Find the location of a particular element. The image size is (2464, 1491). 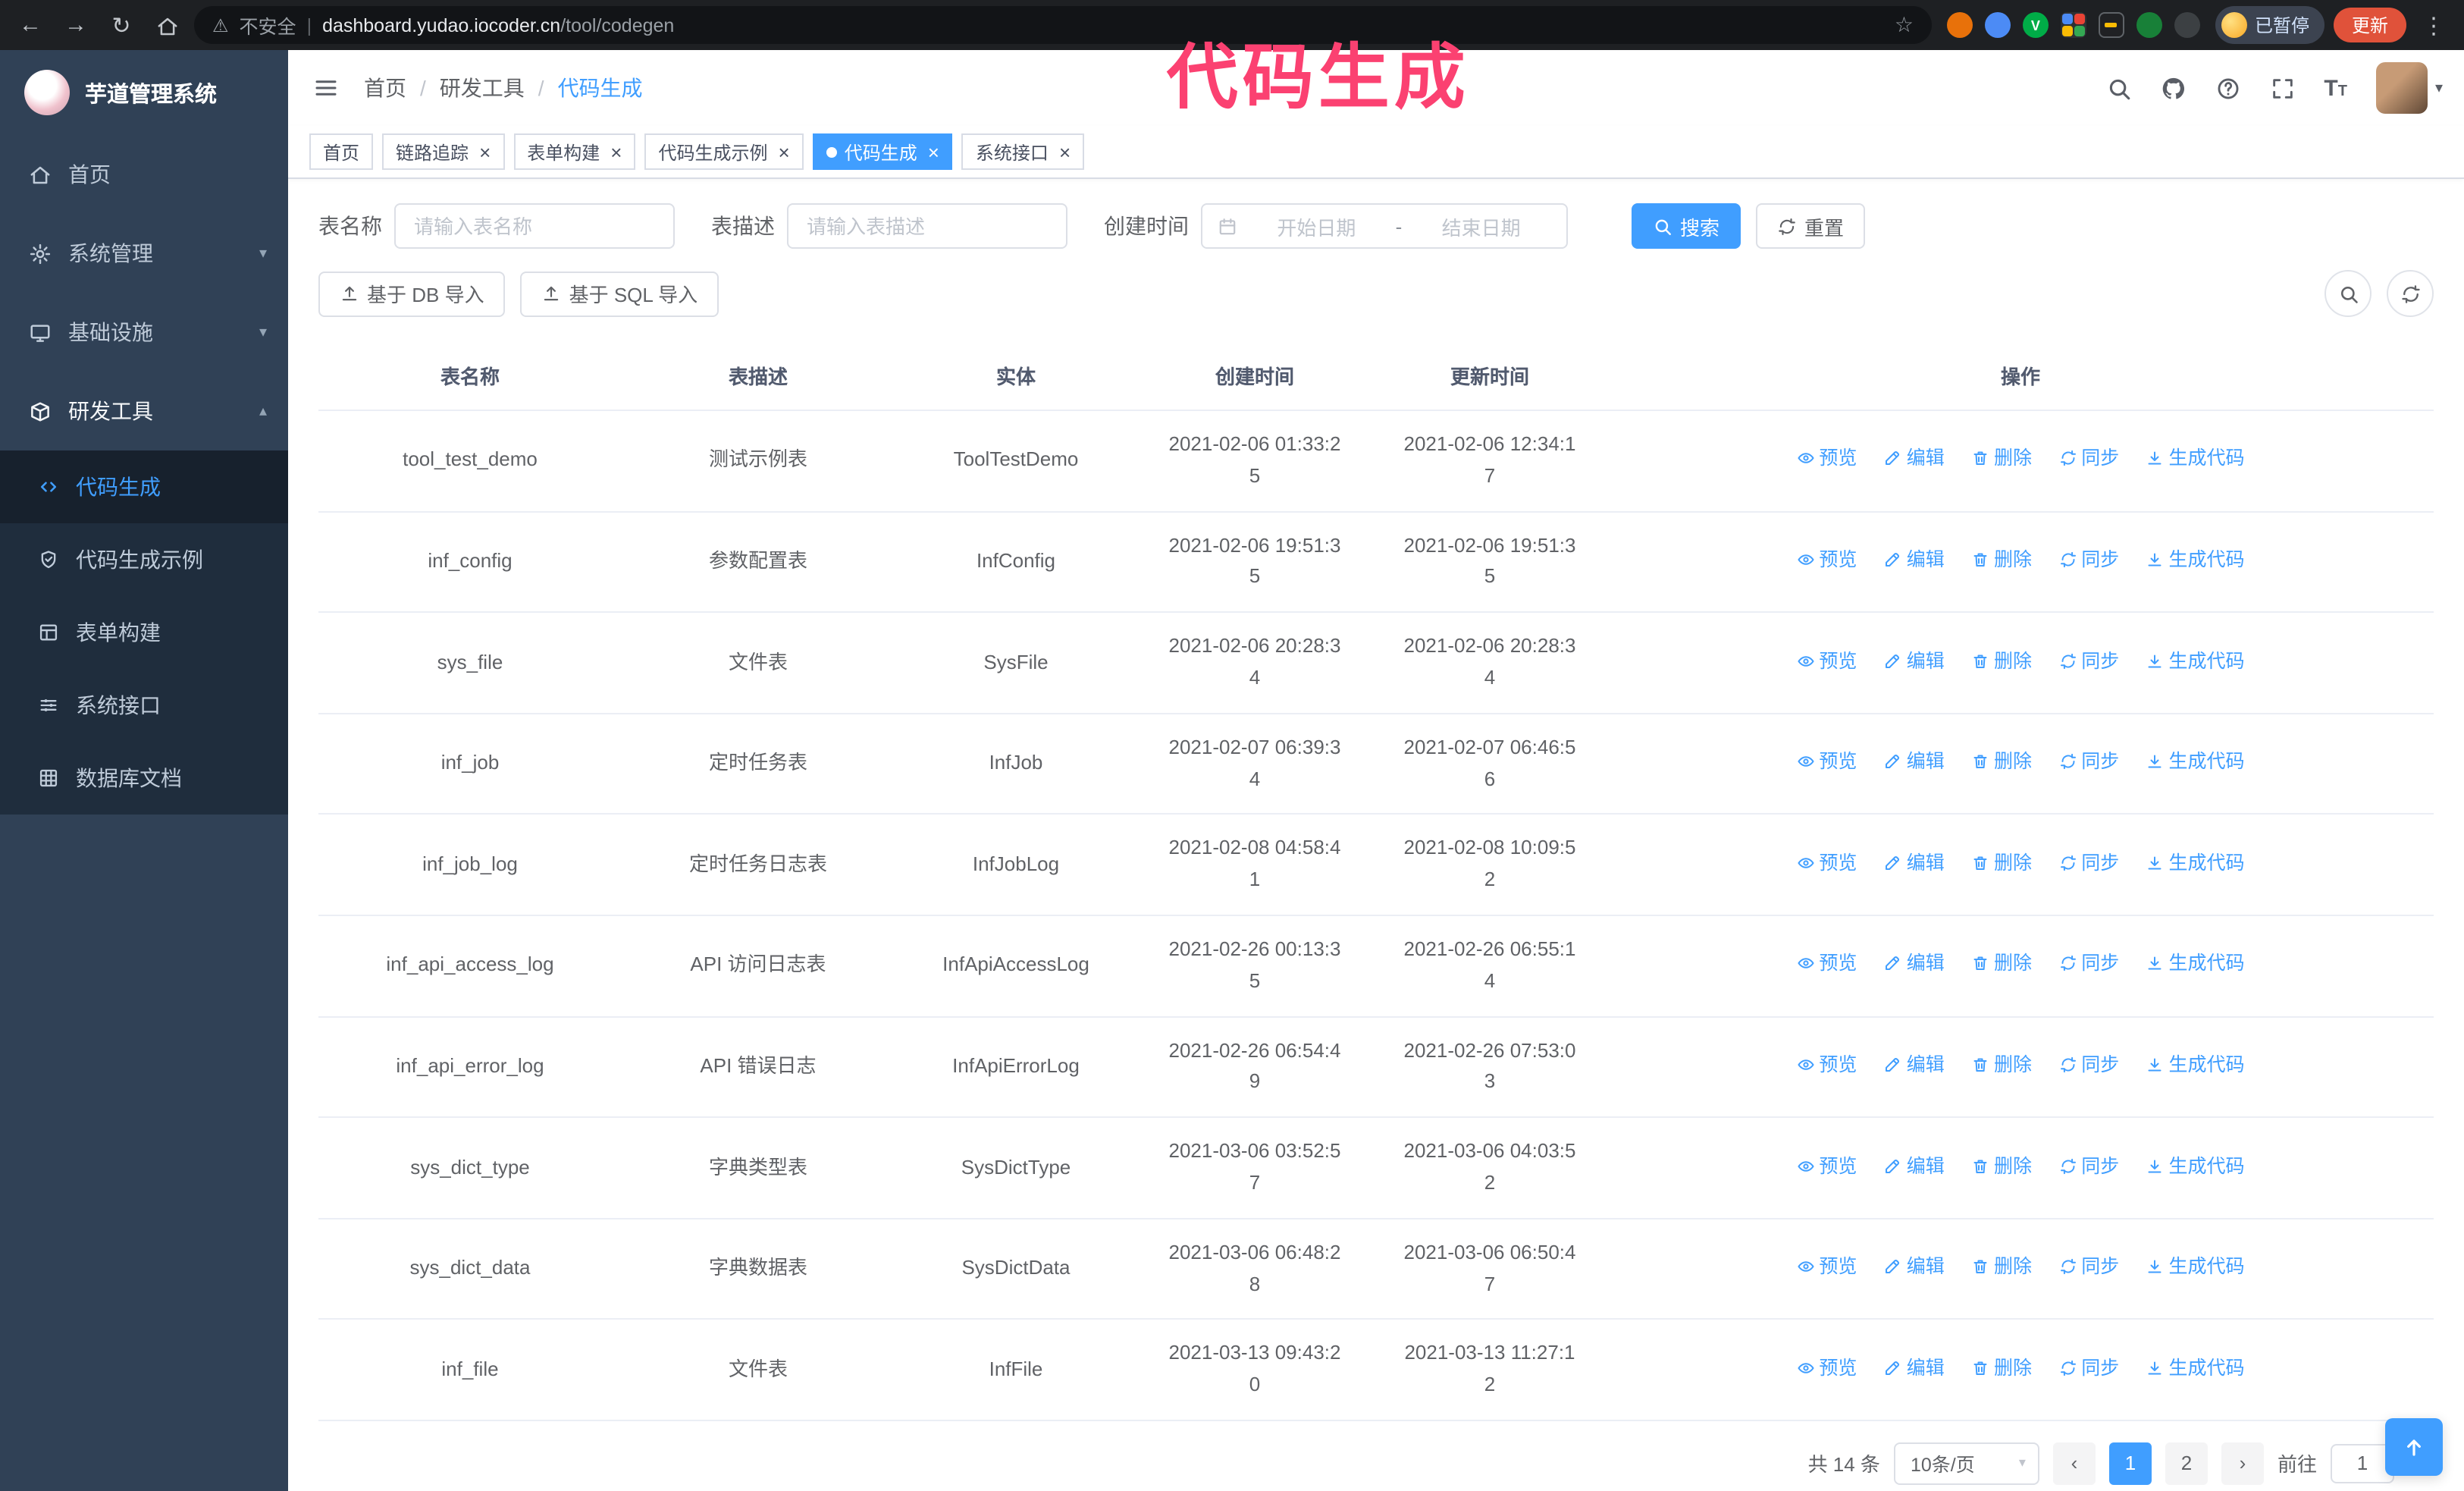

sidebar-item-dev-tools: 研发工具 ▴ is located at coordinates (144, 411).